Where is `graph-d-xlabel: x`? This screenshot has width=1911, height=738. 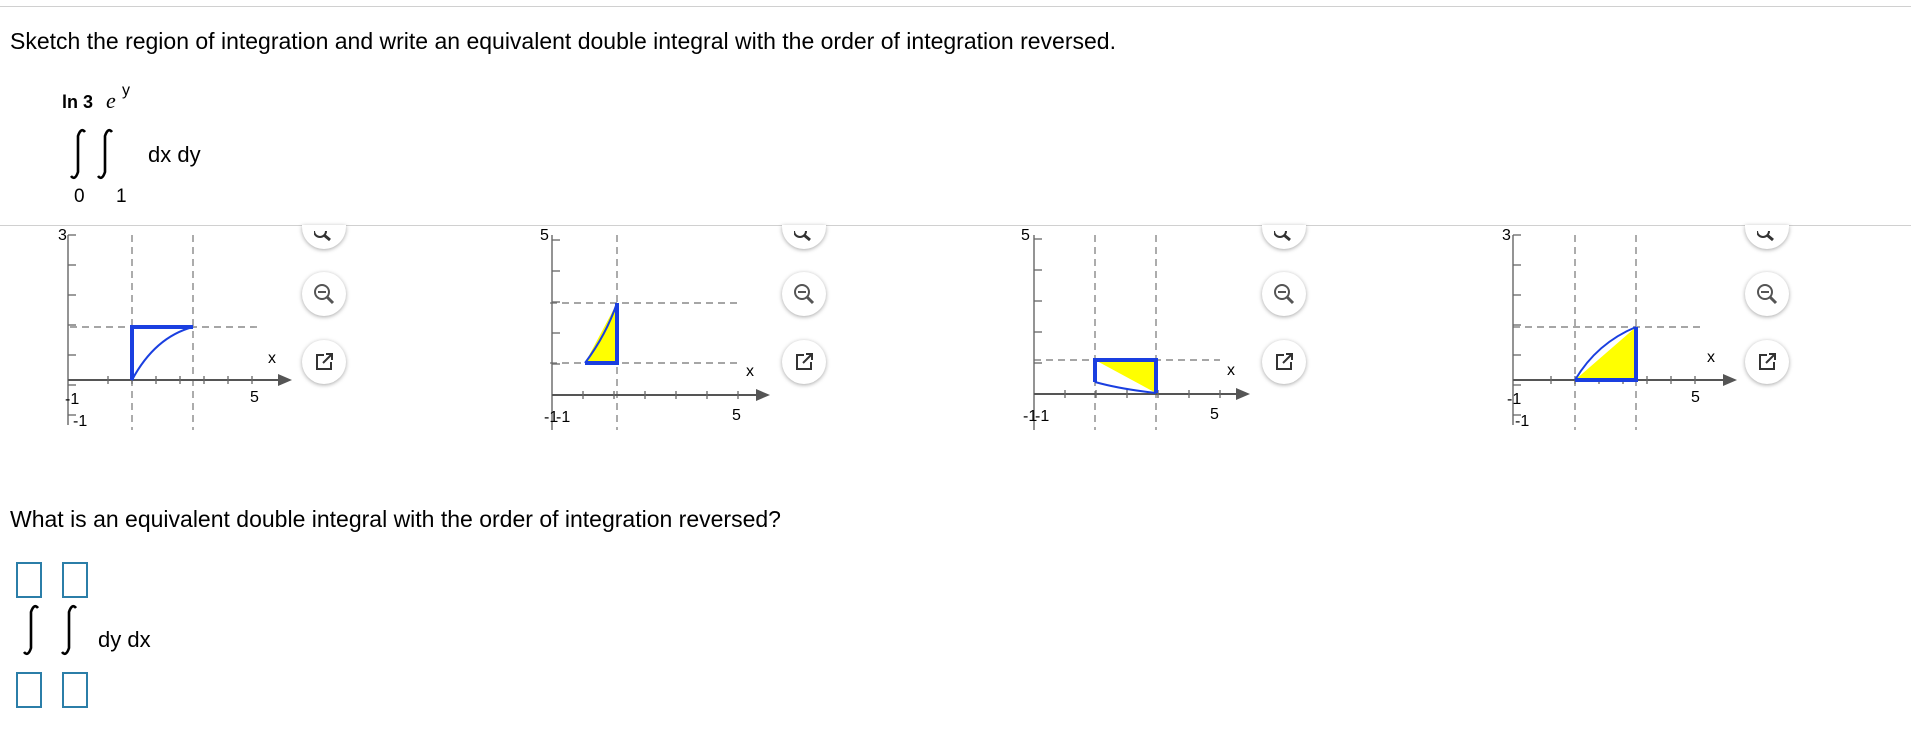
graph-d-xlabel: x is located at coordinates (1711, 357).